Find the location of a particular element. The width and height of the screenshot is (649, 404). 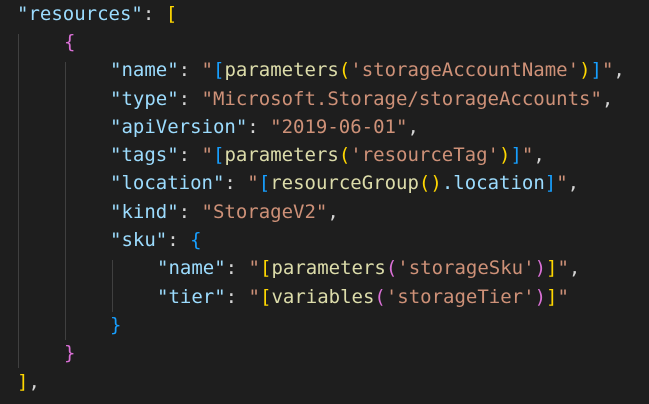

code-line: "kind": "StorageV2", is located at coordinates (224, 212).